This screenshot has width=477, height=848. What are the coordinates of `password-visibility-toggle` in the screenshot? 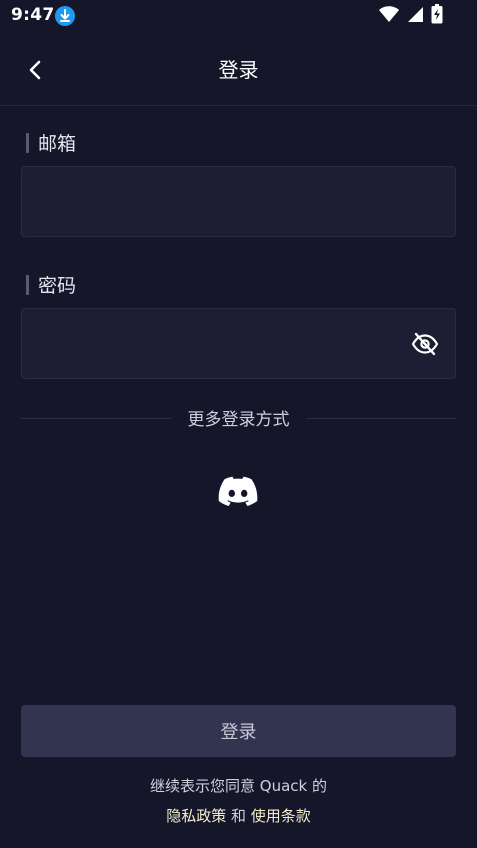 It's located at (425, 344).